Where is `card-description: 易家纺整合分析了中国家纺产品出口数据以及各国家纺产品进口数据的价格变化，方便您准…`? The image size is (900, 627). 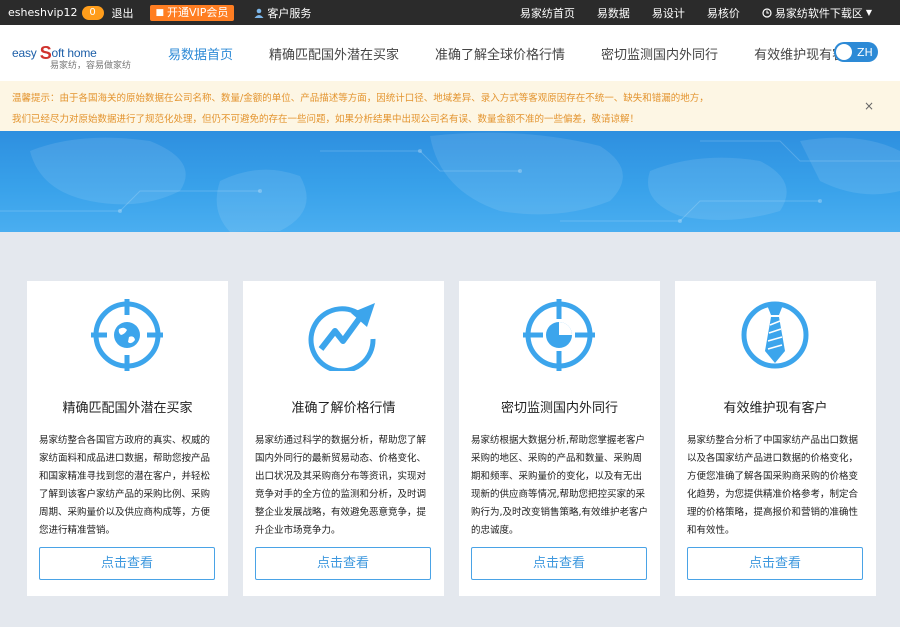 card-description: 易家纺整合分析了中国家纺产品出口数据以及各国家纺产品进口数据的价格变化，方便您准… is located at coordinates (773, 485).